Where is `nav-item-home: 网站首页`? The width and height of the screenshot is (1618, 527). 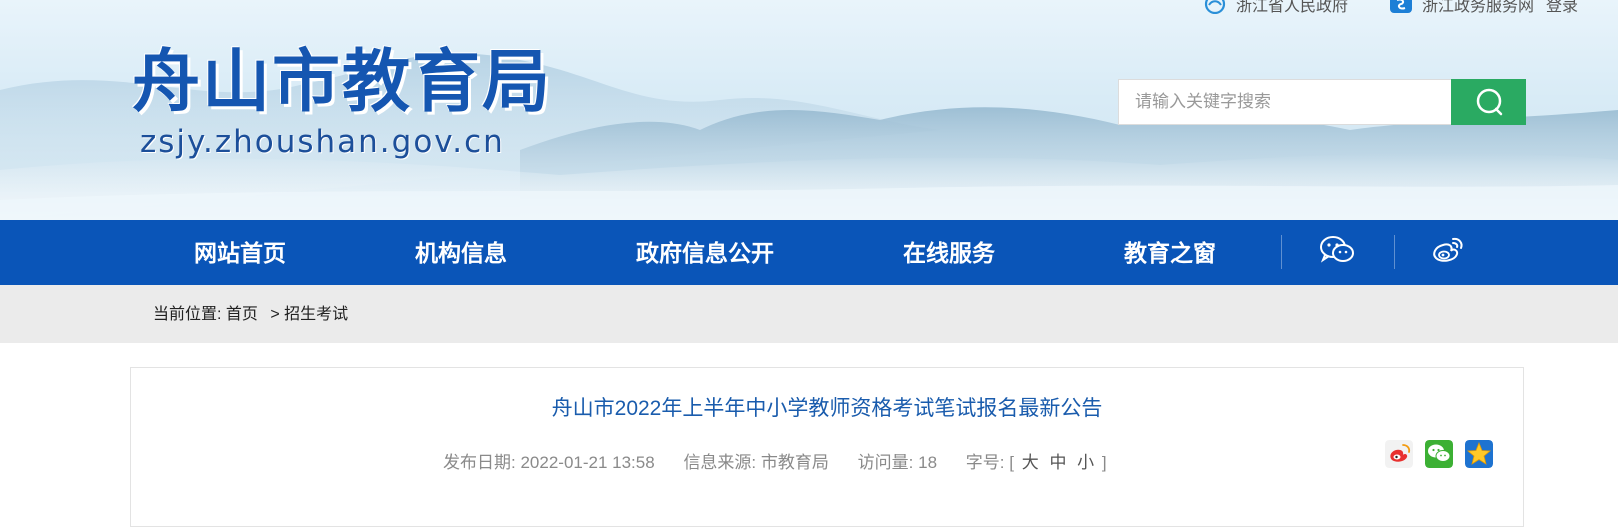
nav-item-home: 网站首页 is located at coordinates (240, 252).